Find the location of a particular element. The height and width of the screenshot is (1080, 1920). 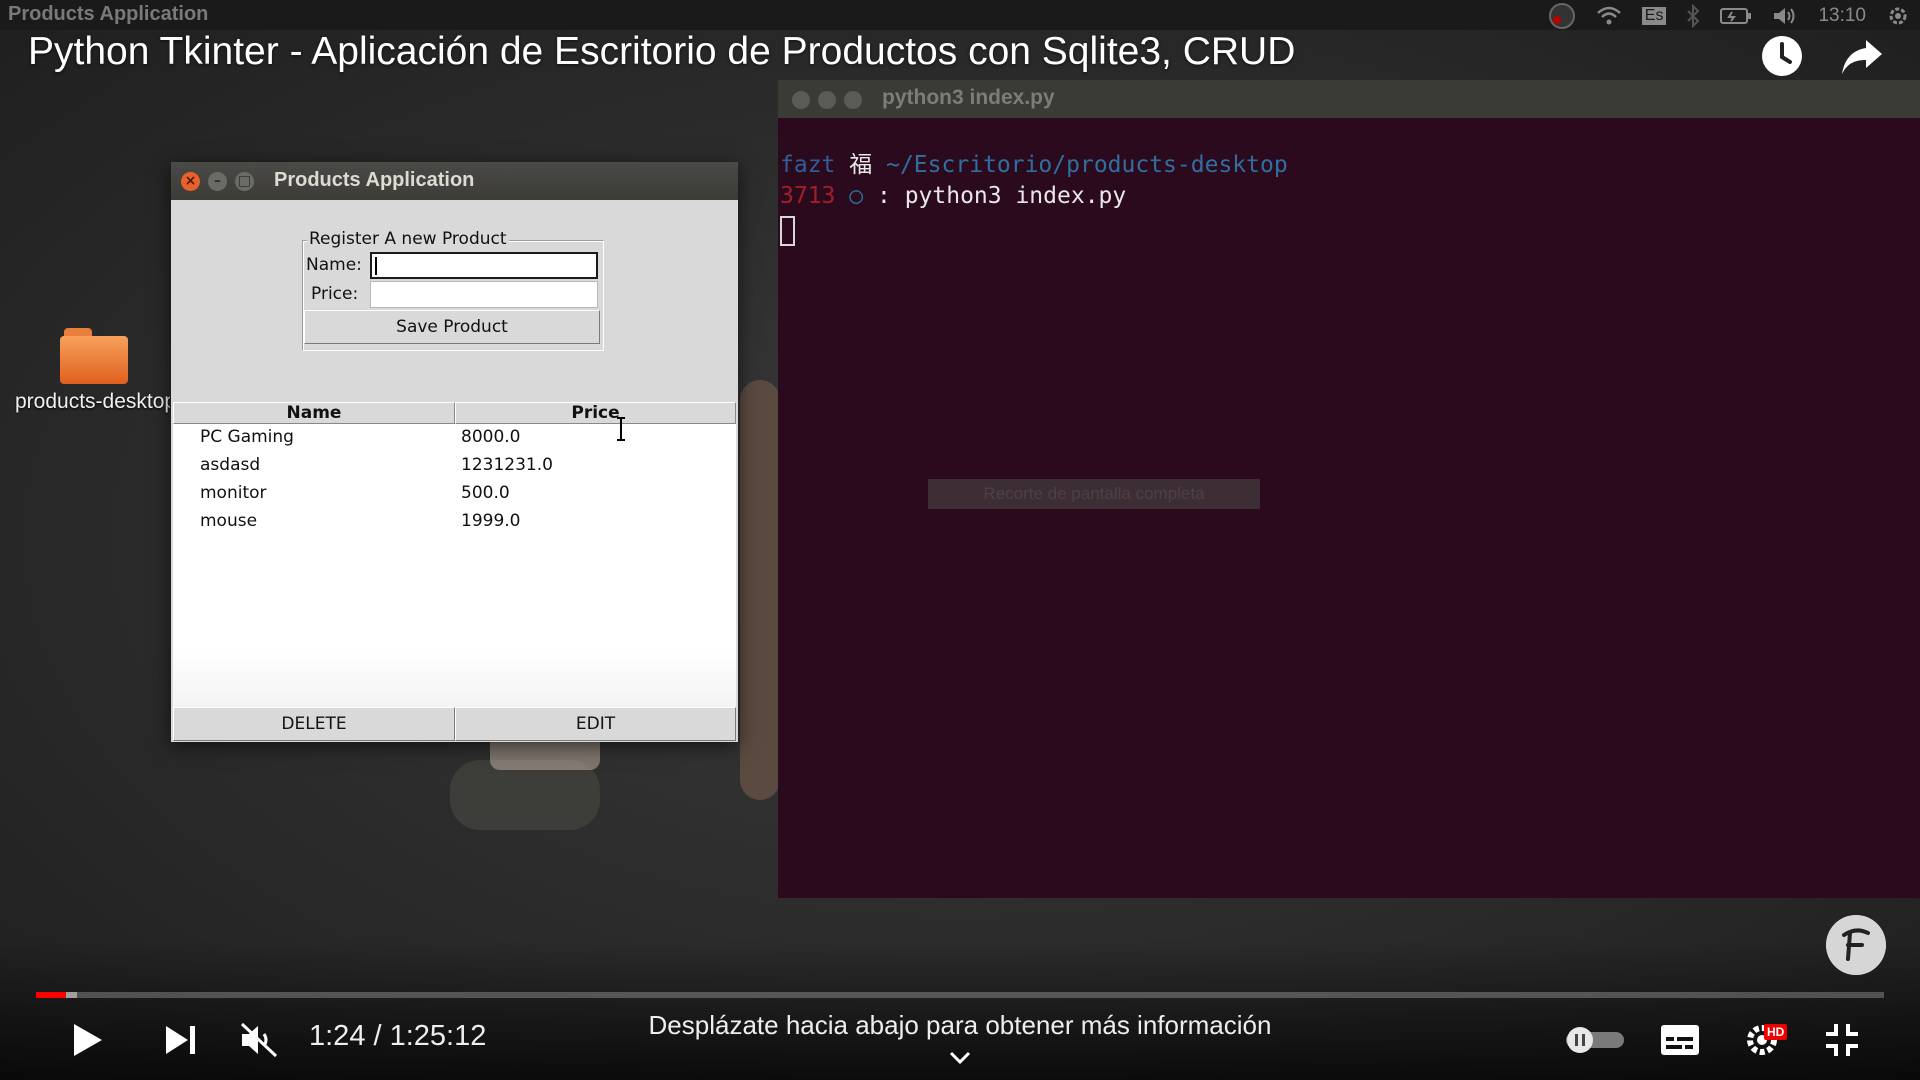

bluetooth-icon is located at coordinates (1693, 16).